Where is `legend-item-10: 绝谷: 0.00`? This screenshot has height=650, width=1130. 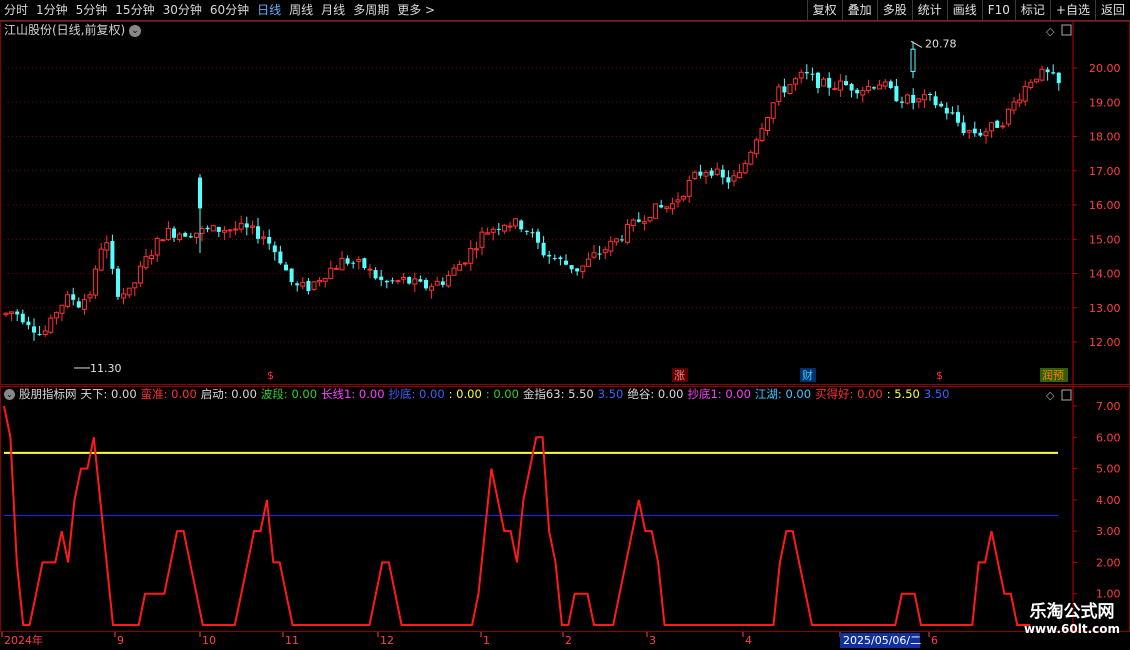
legend-item-10: 绝谷: 0.00 is located at coordinates (655, 394).